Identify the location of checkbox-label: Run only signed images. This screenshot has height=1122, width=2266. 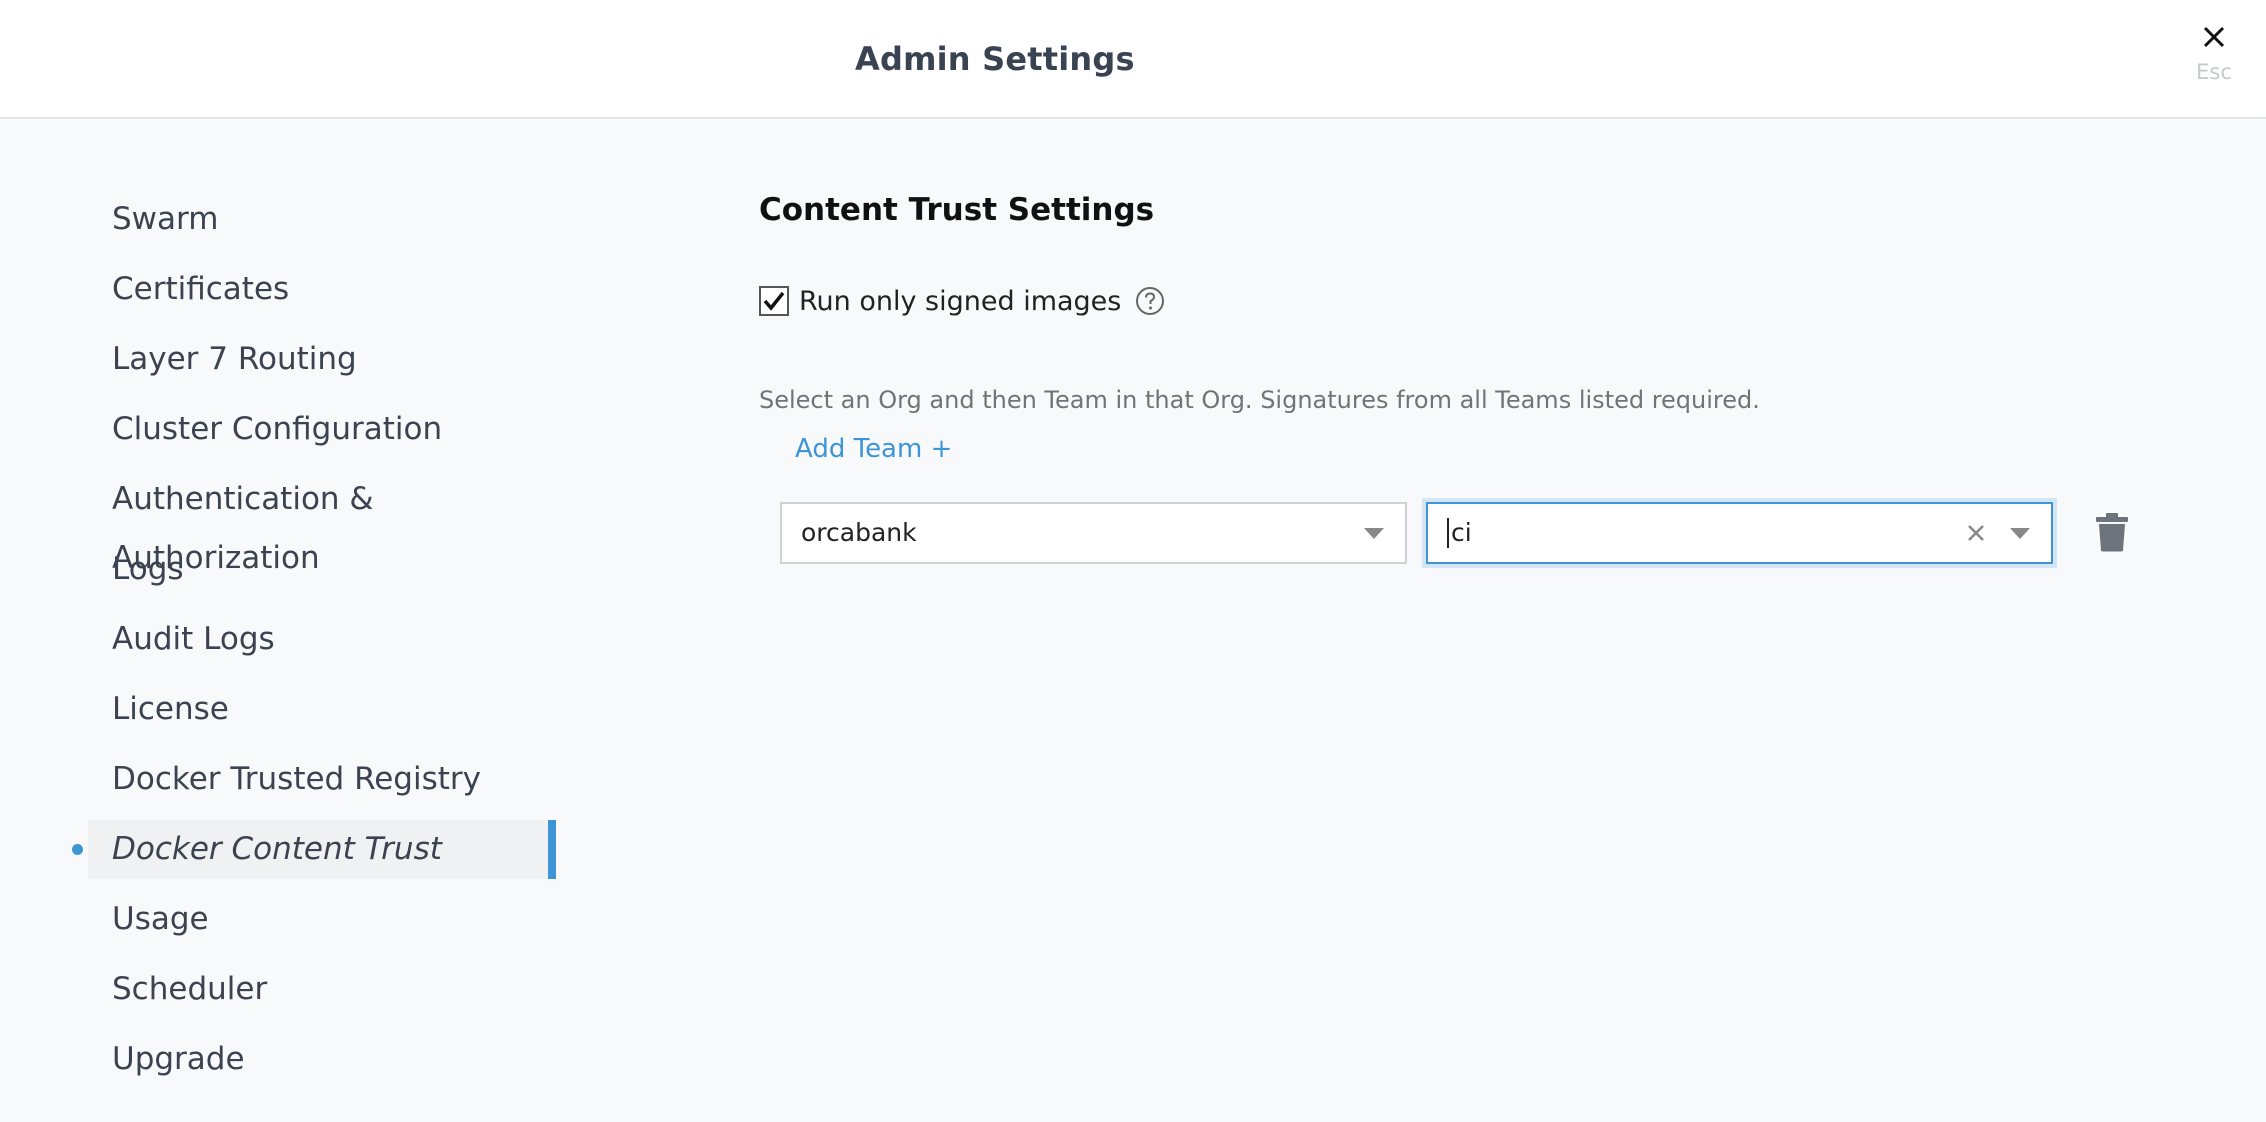
(960, 301).